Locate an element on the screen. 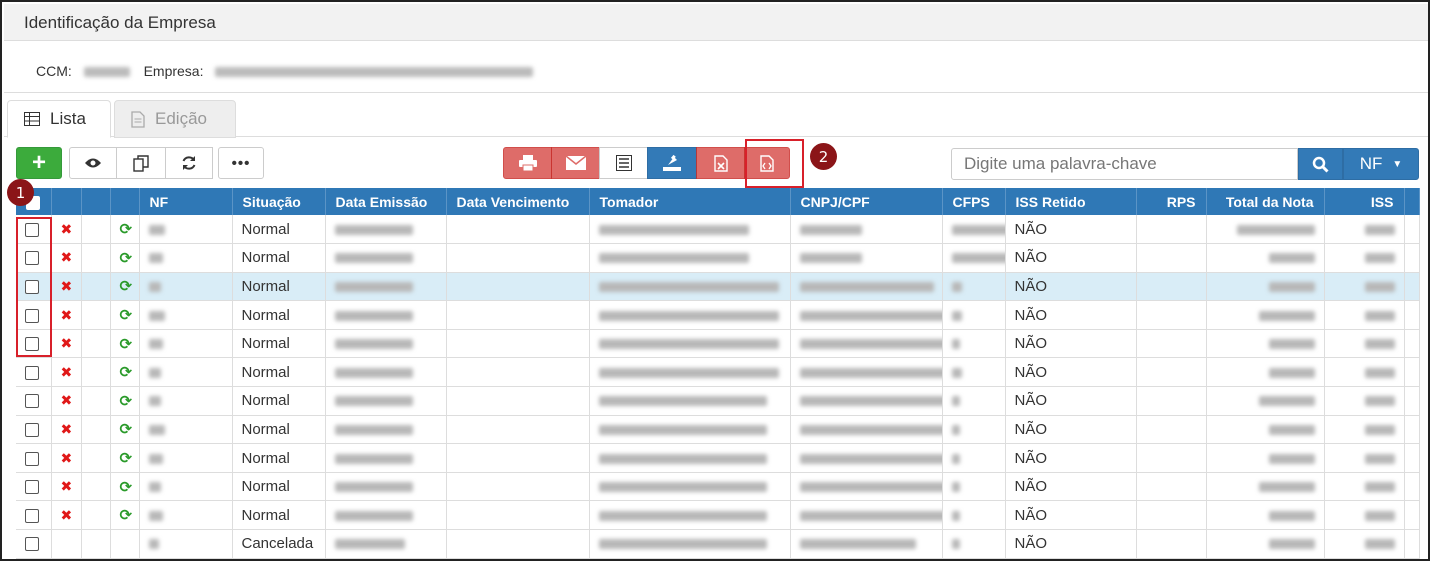 The width and height of the screenshot is (1430, 561). print-button is located at coordinates (527, 163).